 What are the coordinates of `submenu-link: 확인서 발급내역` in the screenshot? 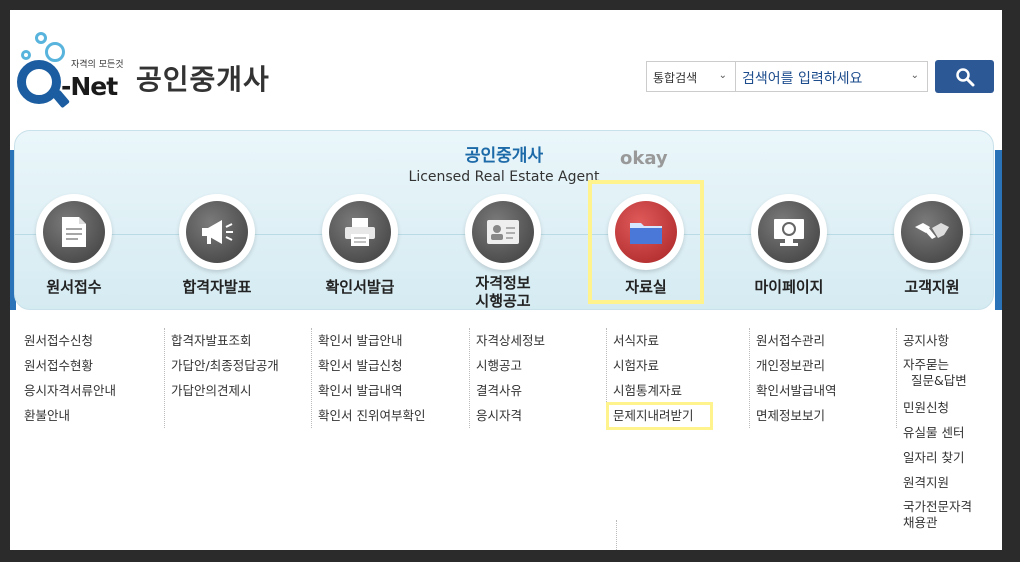 It's located at (371, 390).